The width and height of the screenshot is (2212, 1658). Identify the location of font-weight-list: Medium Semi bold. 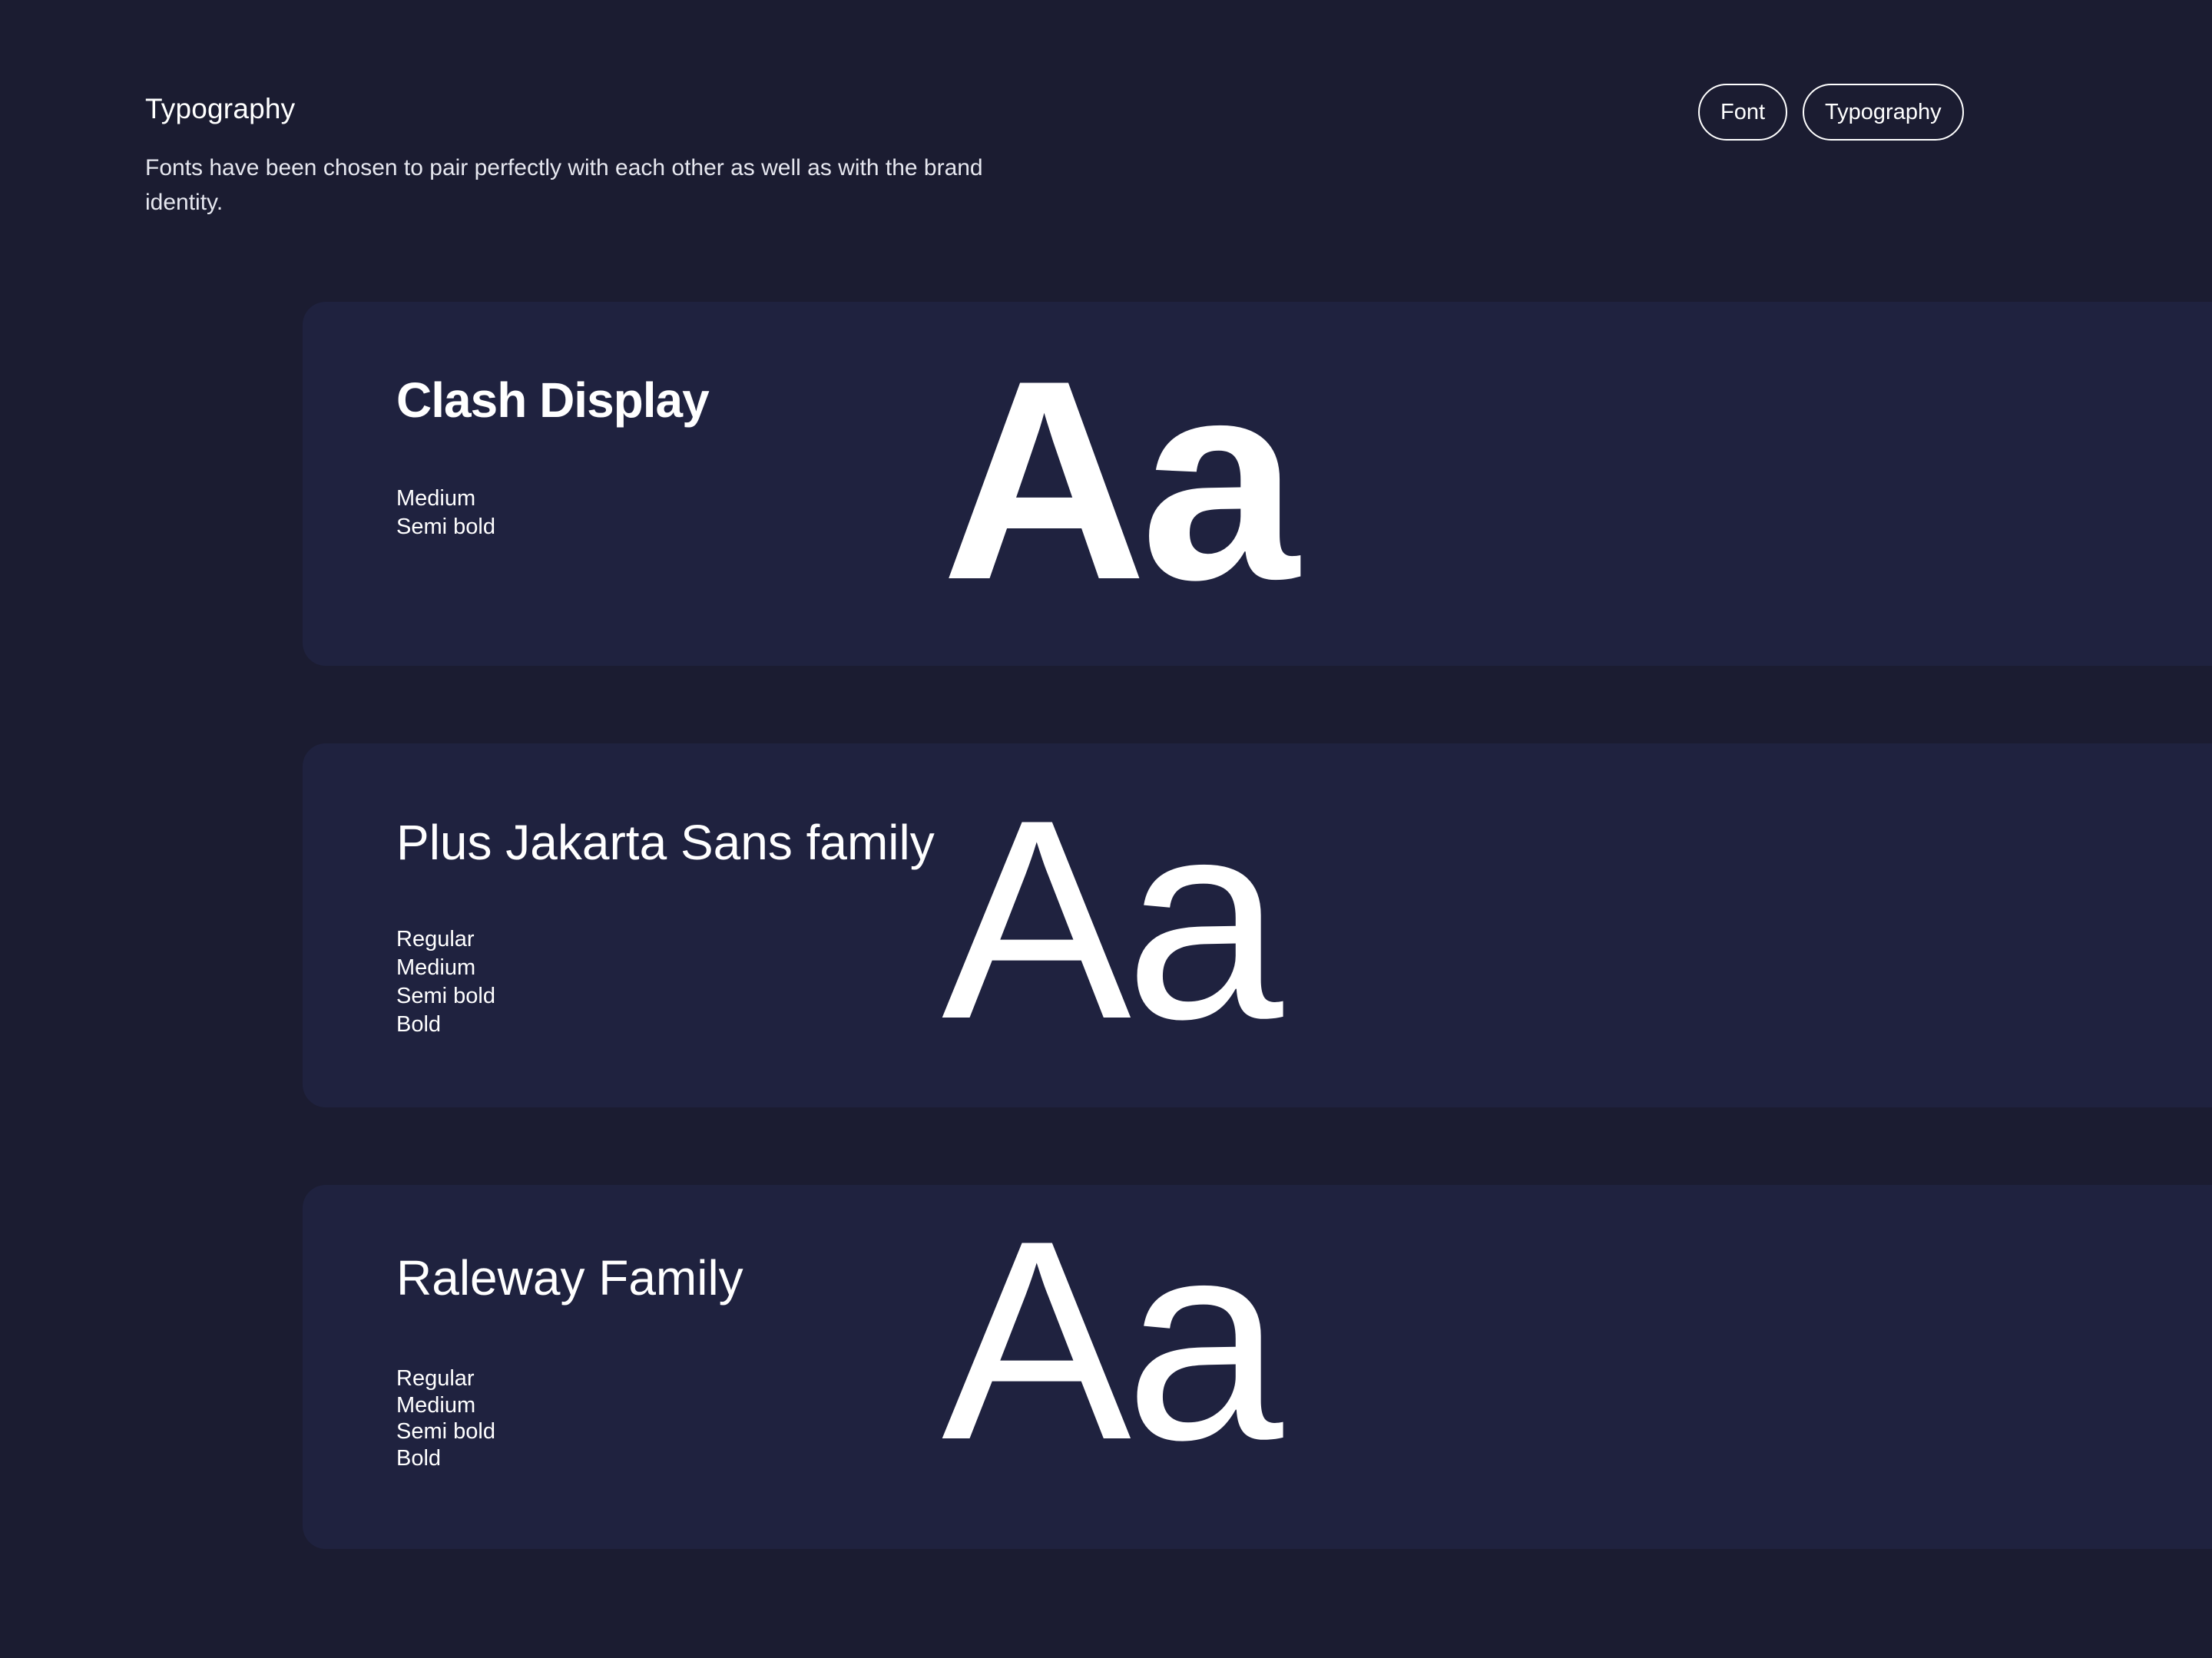
(446, 513).